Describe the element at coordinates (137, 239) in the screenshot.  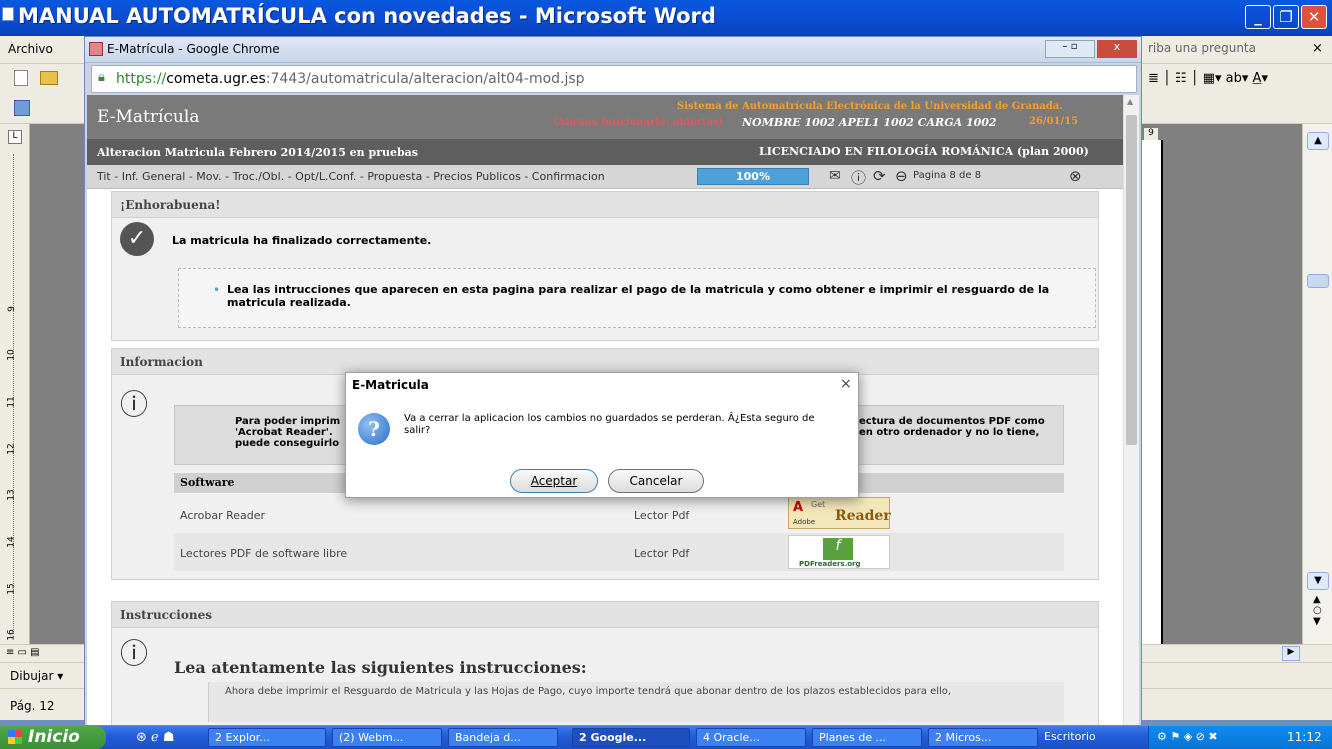
I see `check-icon: ✓` at that location.